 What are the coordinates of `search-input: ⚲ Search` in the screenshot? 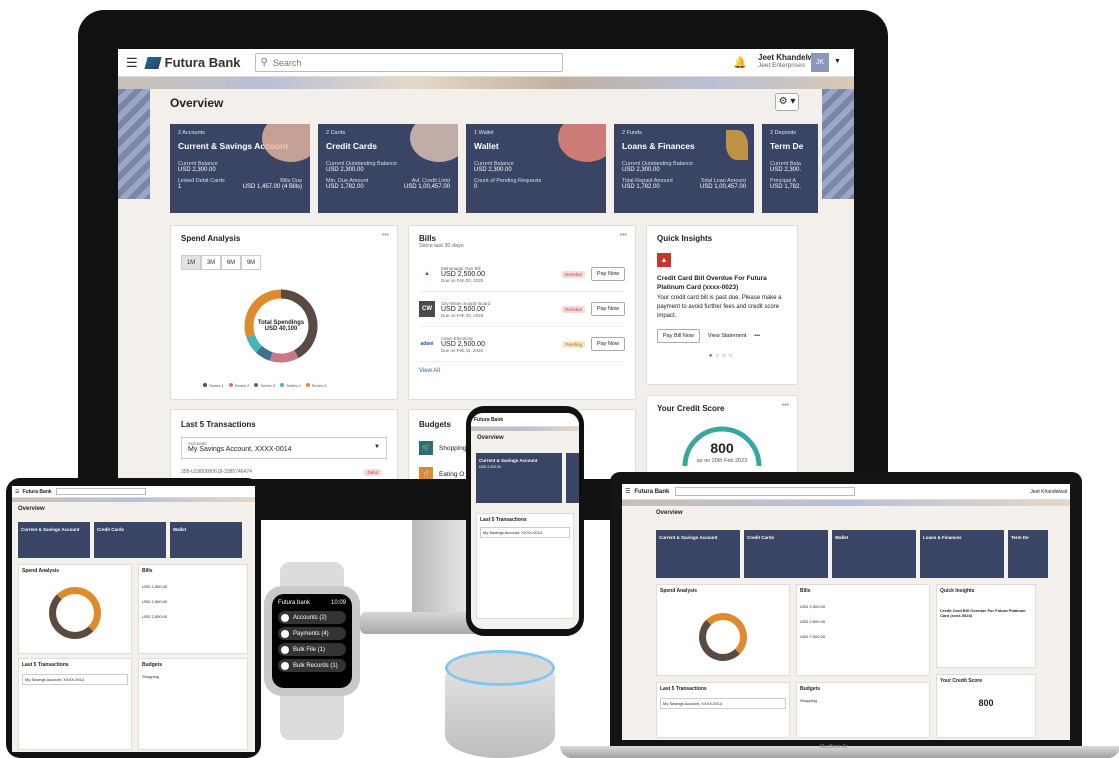 It's located at (408, 62).